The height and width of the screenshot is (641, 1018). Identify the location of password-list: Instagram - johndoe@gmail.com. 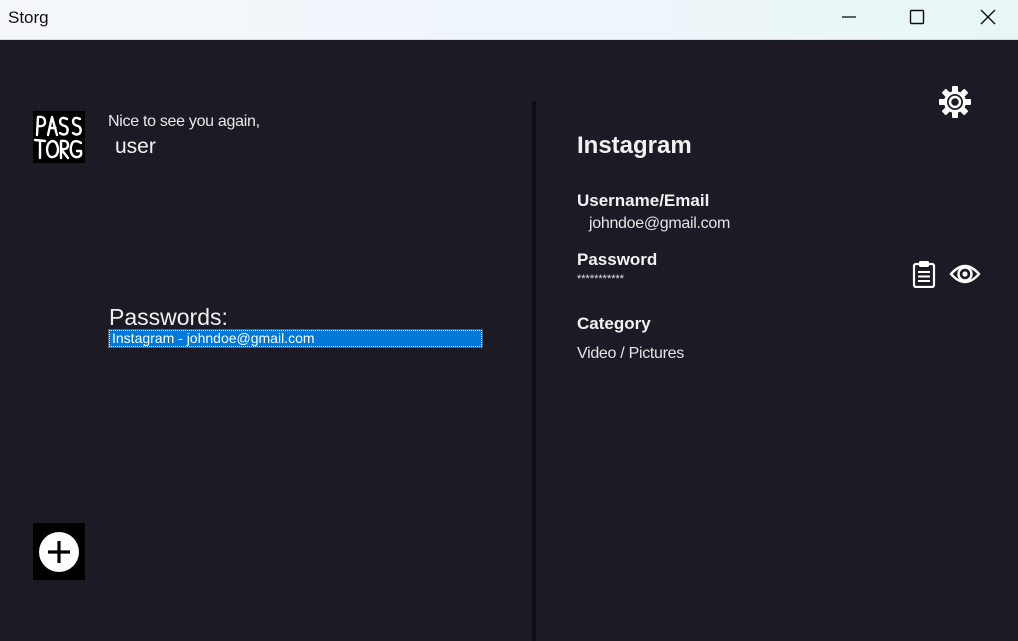
(295, 338).